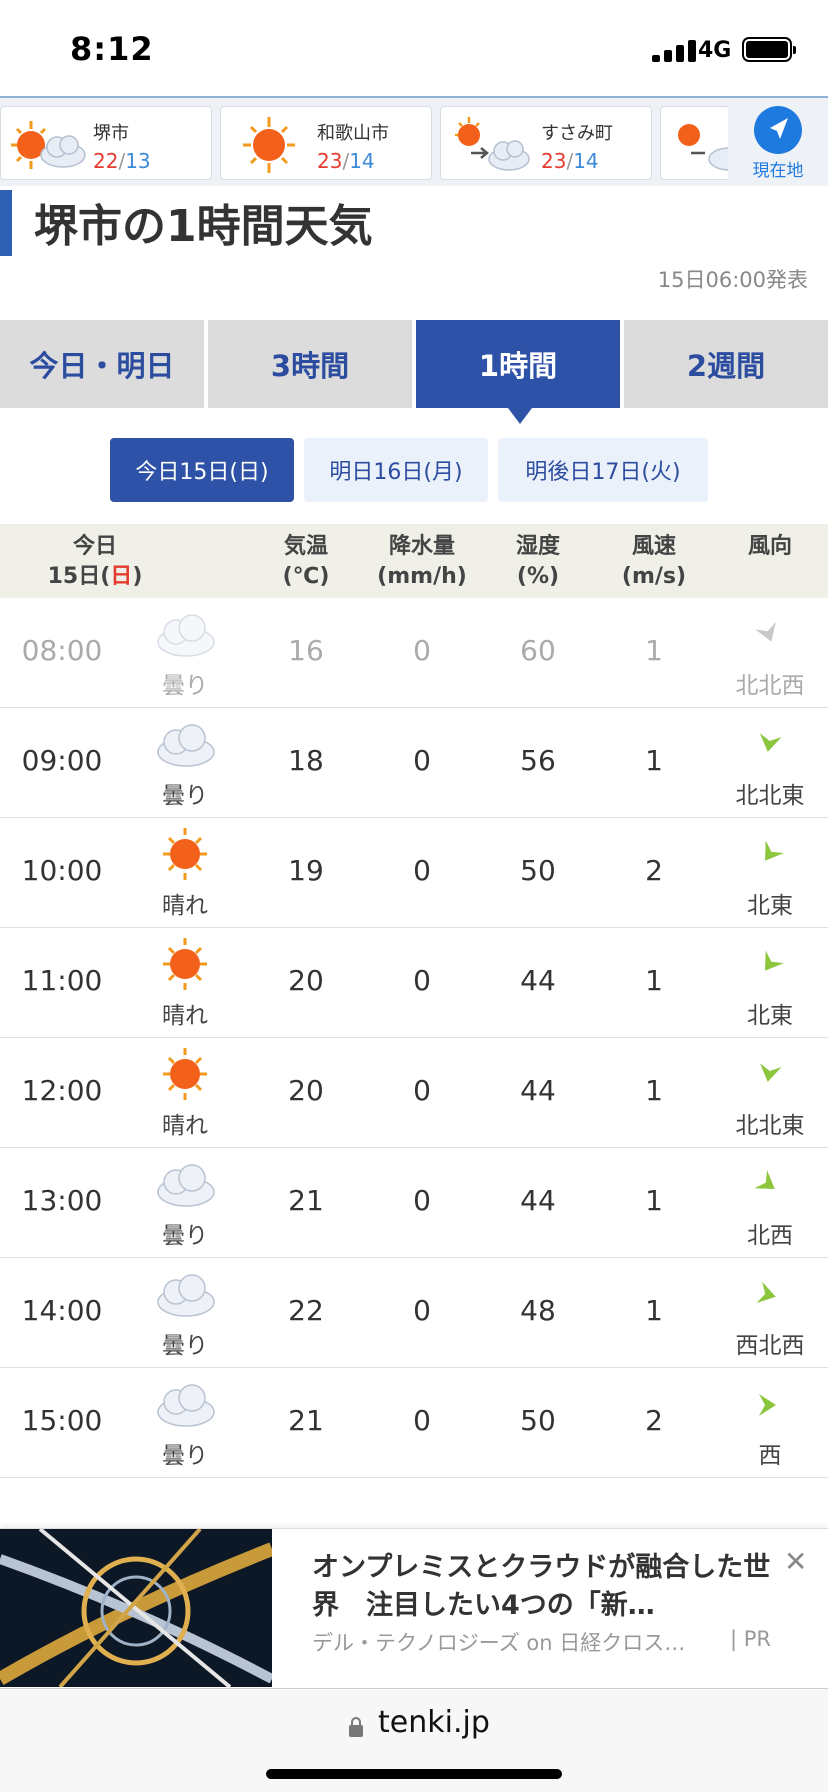  What do you see at coordinates (306, 1310) in the screenshot?
I see `row-temp: 22` at bounding box center [306, 1310].